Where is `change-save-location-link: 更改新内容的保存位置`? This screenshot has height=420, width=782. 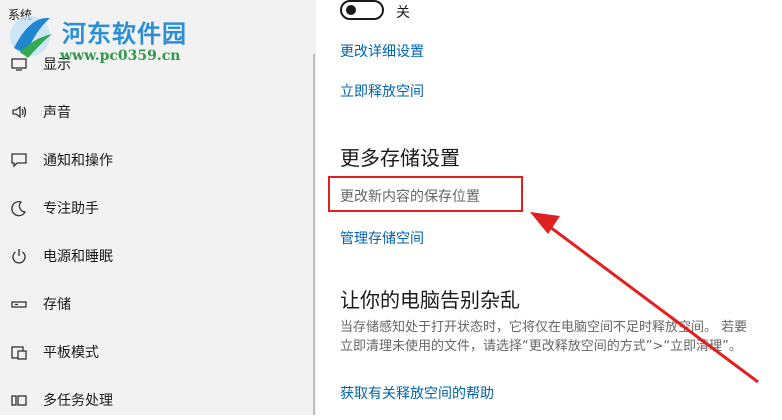 change-save-location-link: 更改新内容的保存位置 is located at coordinates (410, 196).